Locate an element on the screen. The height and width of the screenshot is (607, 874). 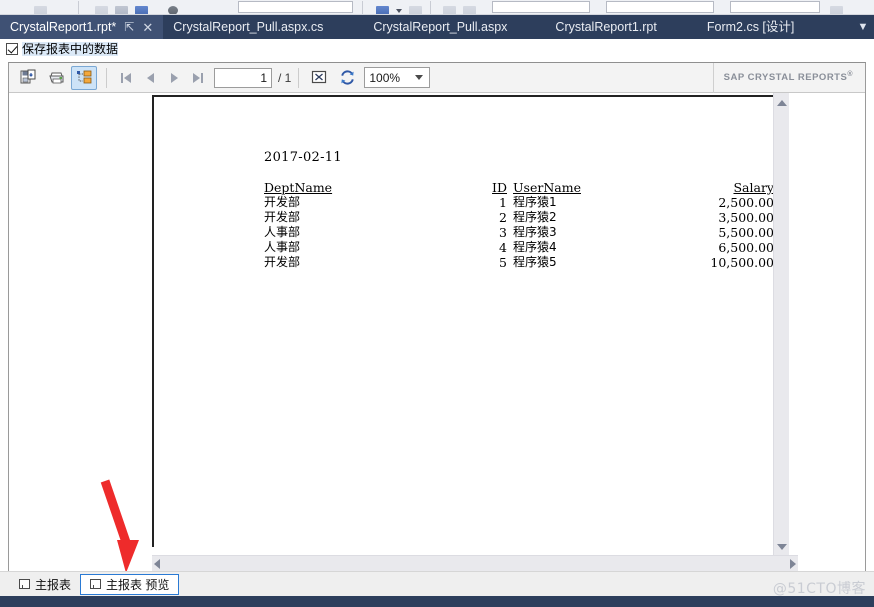
last-page-icon is located at coordinates (196, 77).